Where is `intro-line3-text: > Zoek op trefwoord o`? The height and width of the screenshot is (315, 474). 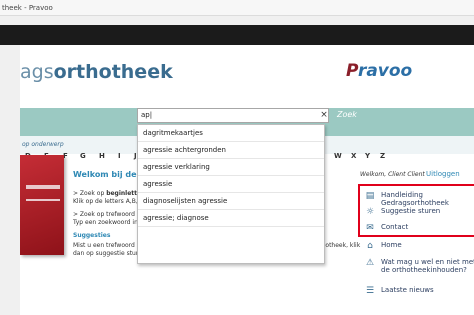 intro-line3-text: > Zoek op trefwoord o is located at coordinates (107, 214).